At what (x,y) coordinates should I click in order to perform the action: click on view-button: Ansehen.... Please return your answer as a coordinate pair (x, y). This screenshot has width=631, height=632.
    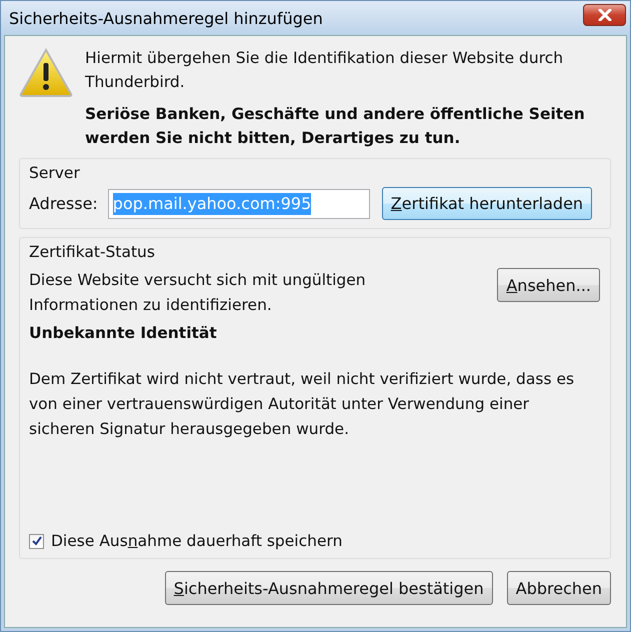
    Looking at the image, I should click on (548, 285).